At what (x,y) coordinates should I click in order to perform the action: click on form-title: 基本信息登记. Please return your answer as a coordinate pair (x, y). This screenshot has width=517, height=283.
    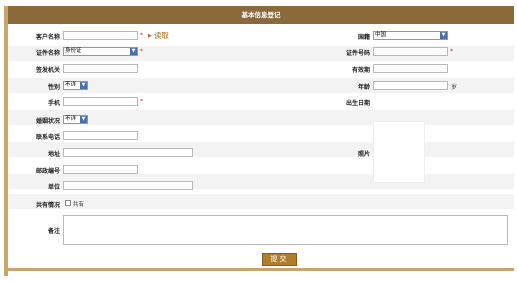
    Looking at the image, I should click on (259, 15).